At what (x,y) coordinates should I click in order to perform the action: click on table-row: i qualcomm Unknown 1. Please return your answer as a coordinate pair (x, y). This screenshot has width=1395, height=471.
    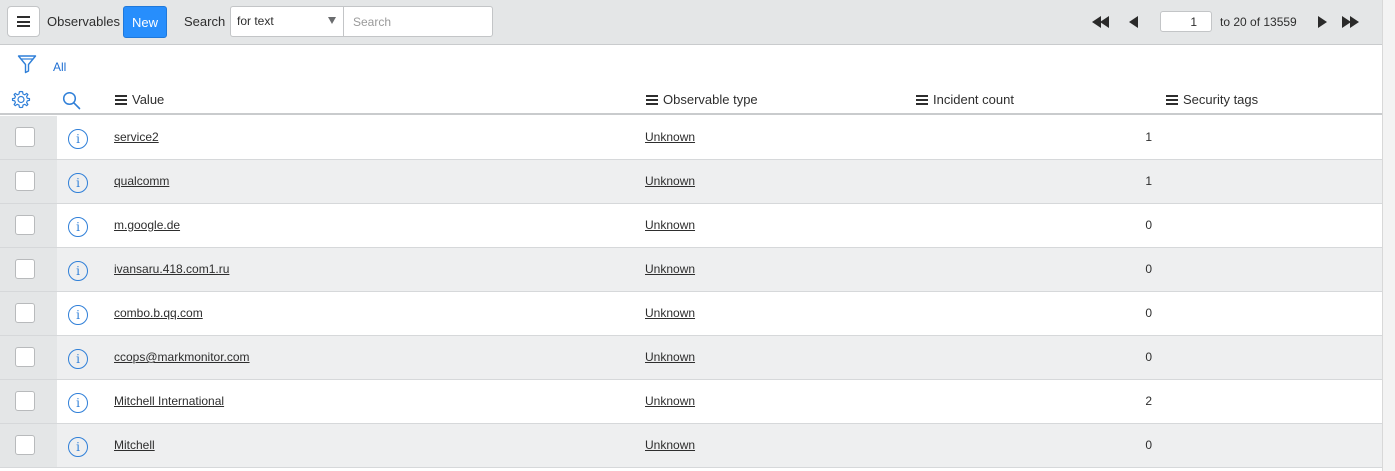
    Looking at the image, I should click on (691, 182).